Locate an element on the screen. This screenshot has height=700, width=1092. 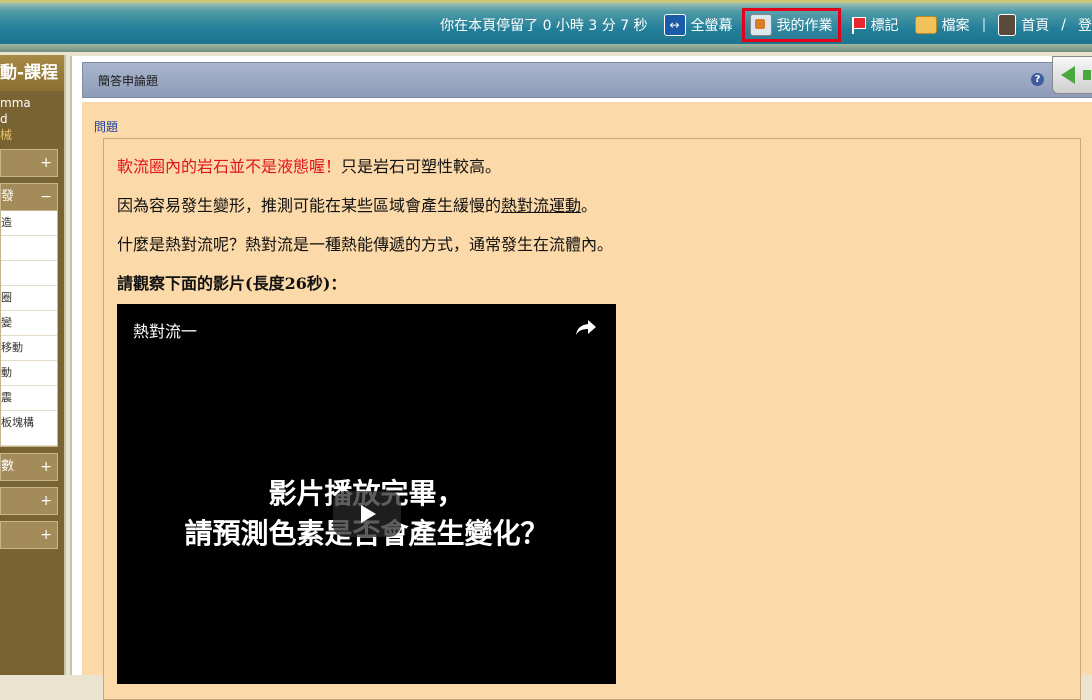
list-item: 震 is located at coordinates (29, 398).